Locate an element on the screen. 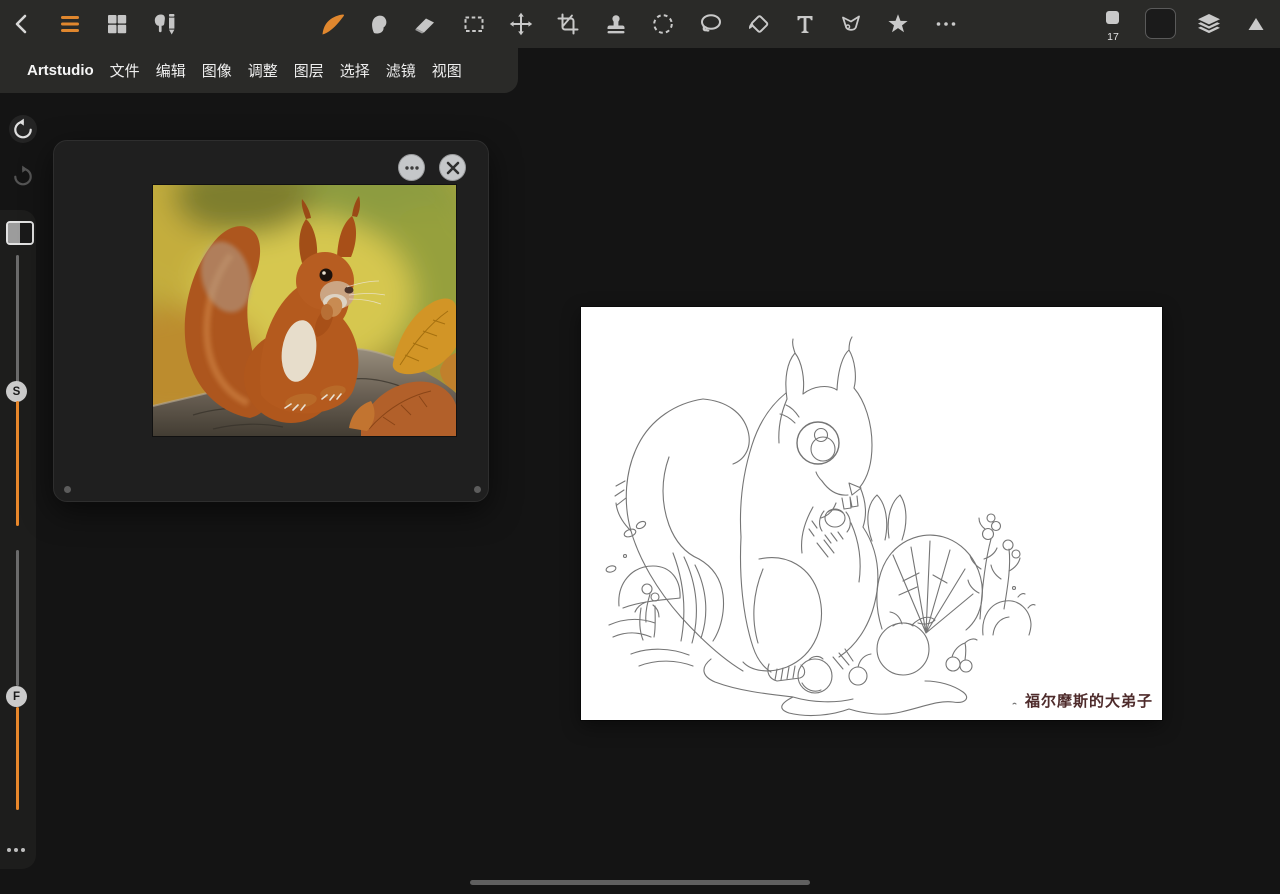 The height and width of the screenshot is (894, 1280). tool-pen-button is located at coordinates (851, 24).